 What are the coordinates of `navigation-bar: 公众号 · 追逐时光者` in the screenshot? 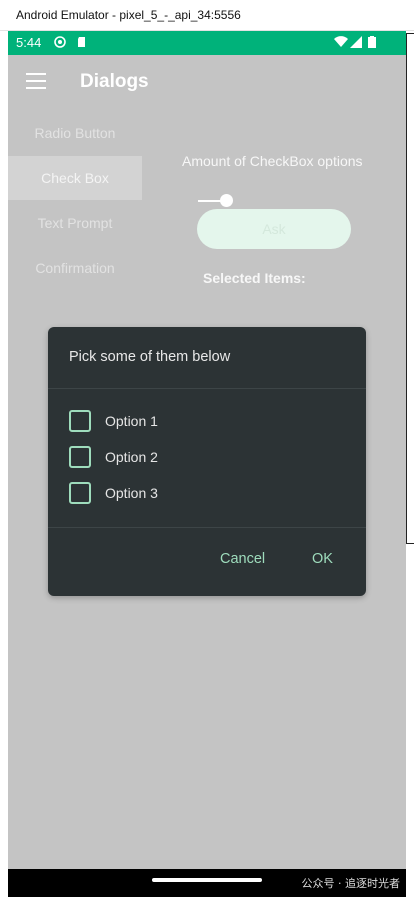 It's located at (207, 883).